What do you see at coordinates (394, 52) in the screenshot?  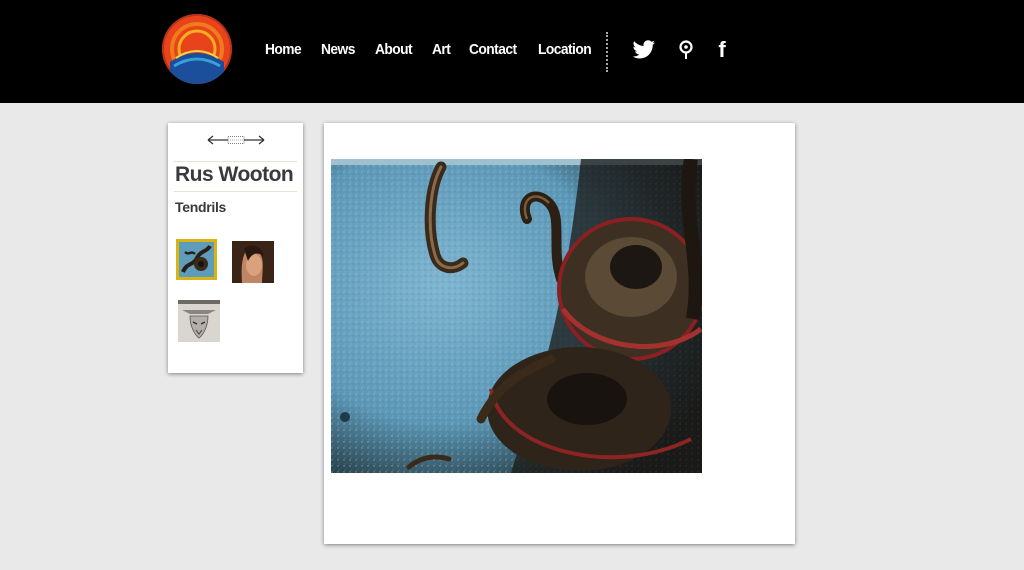 I see `nav-about: About` at bounding box center [394, 52].